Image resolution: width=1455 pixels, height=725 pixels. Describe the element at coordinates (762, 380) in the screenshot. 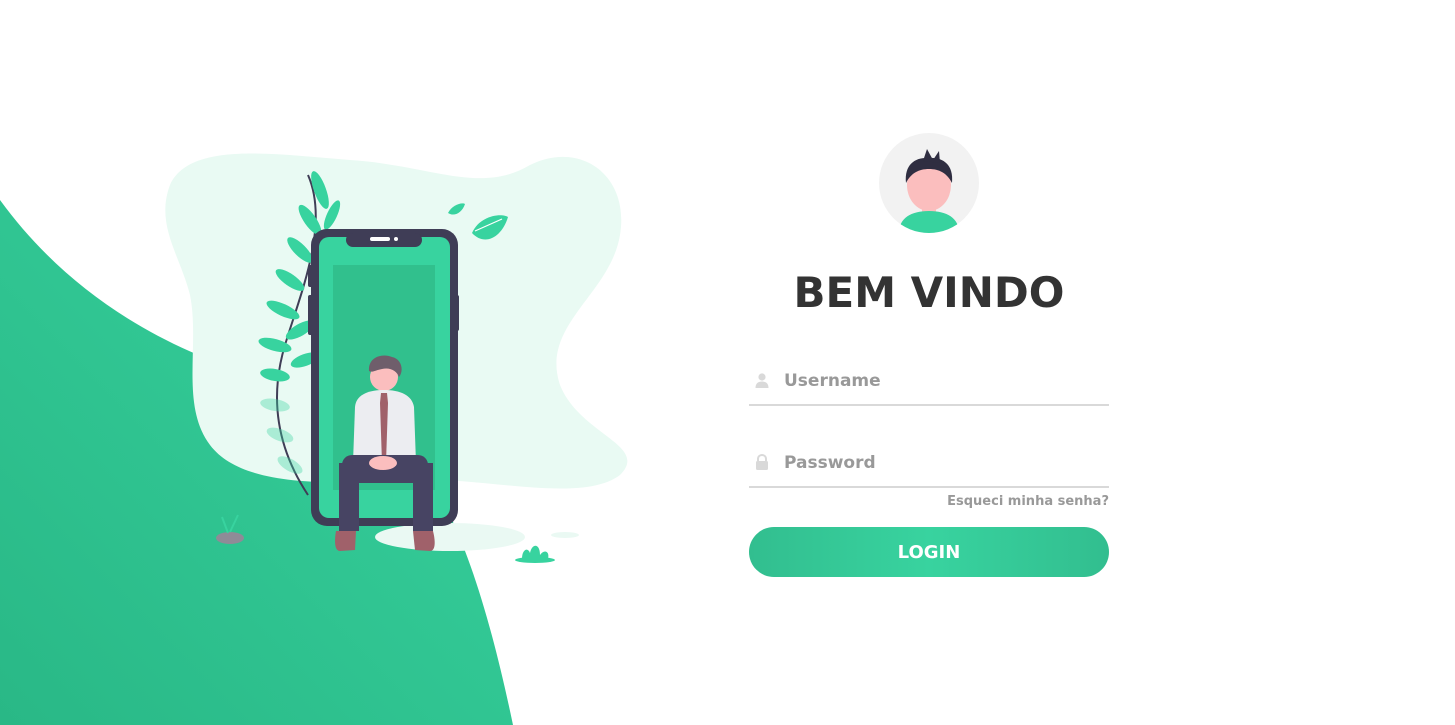

I see `user-icon` at that location.